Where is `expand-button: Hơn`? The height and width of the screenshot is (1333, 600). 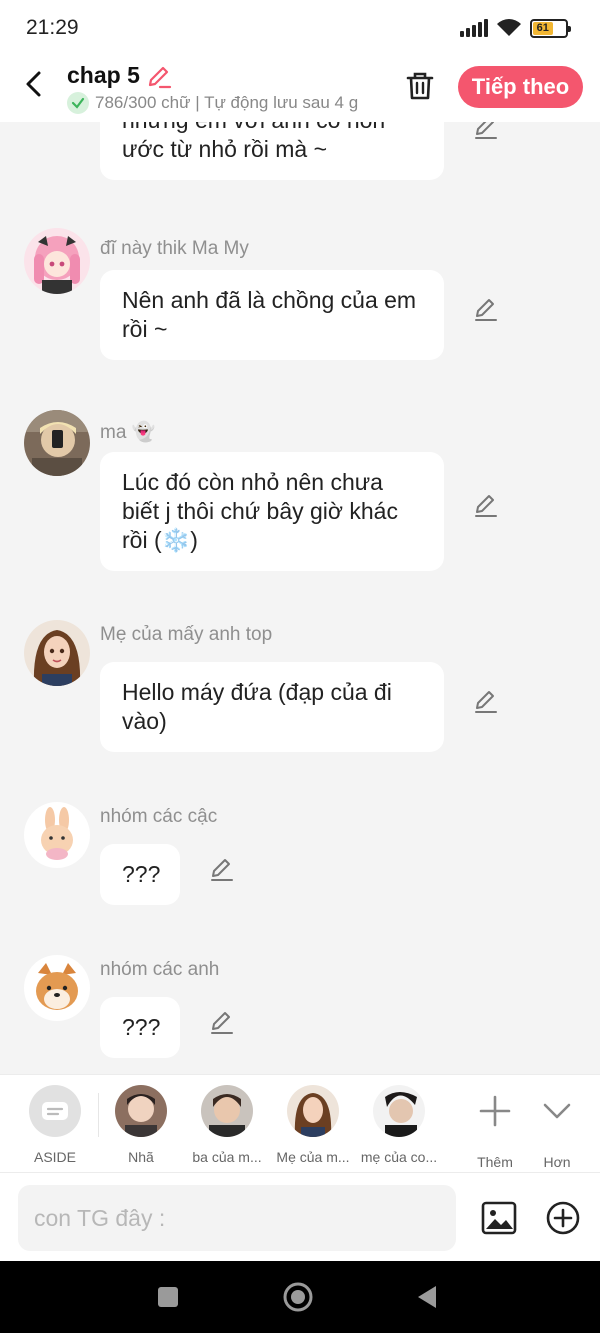
expand-button: Hơn is located at coordinates (557, 1127).